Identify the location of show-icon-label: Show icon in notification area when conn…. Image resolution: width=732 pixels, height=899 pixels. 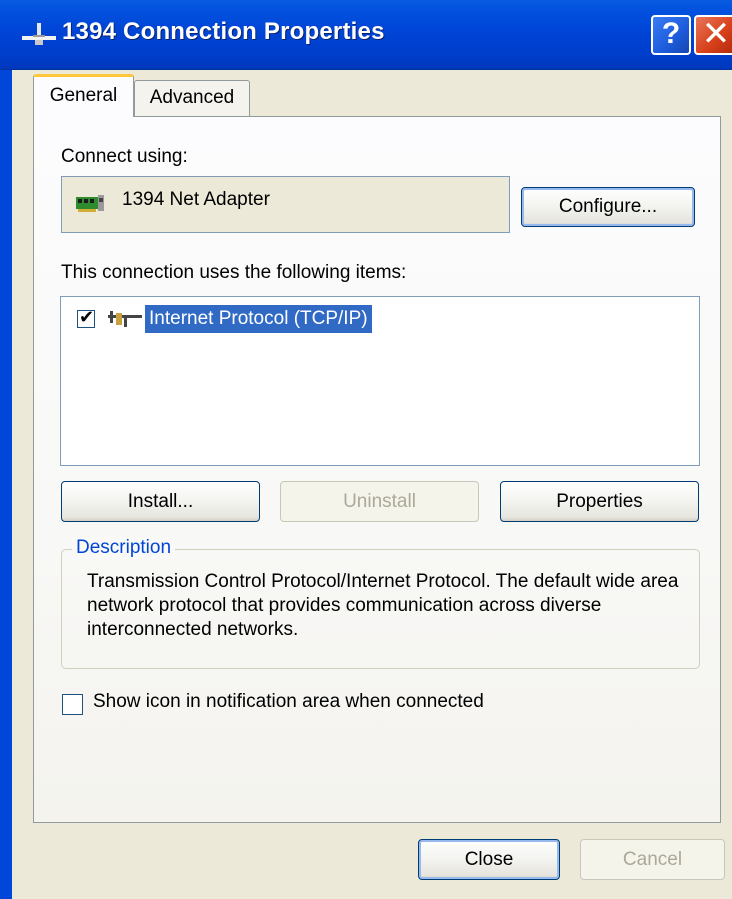
(288, 702).